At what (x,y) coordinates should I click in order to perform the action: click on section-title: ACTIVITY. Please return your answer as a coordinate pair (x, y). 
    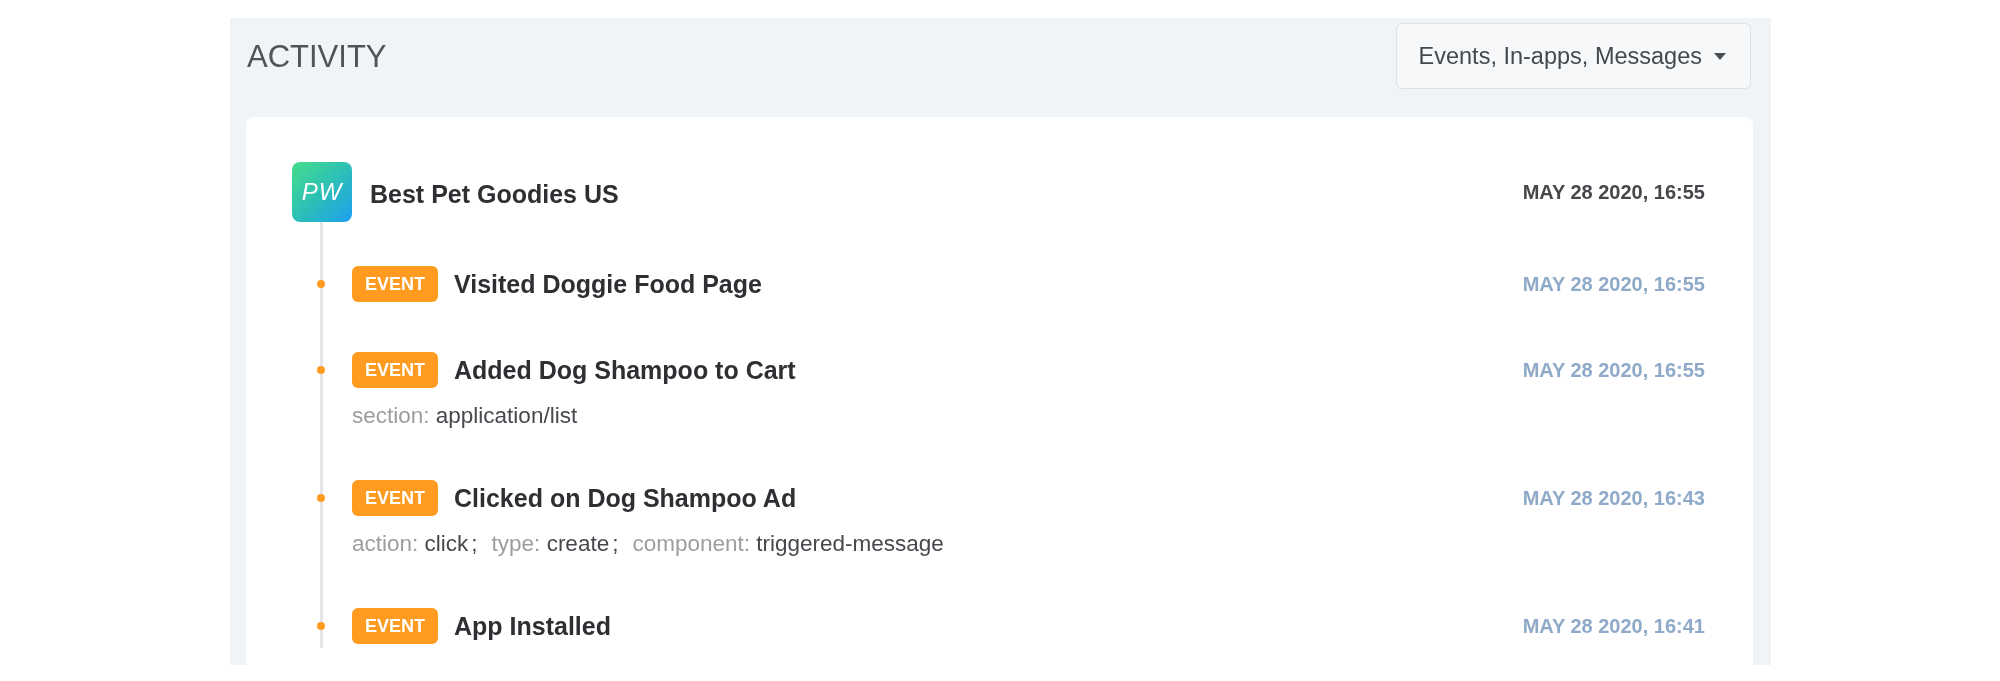
    Looking at the image, I should click on (317, 57).